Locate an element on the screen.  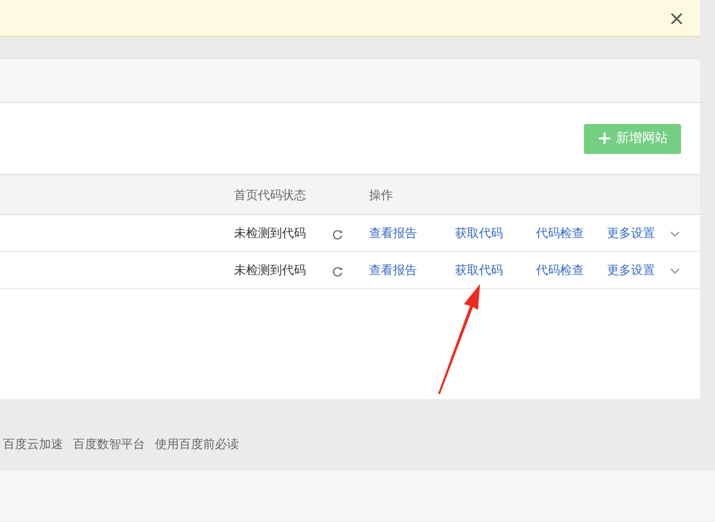
footer-link: 使用百度前必读 is located at coordinates (197, 444).